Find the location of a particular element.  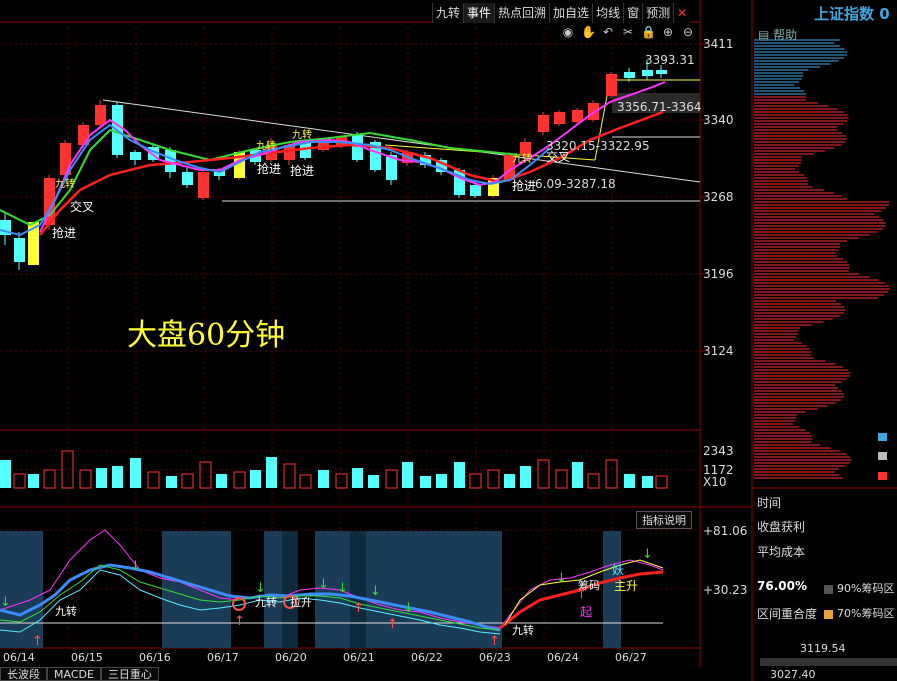

tab-three-day-center: 三日重心 is located at coordinates (129, 674).